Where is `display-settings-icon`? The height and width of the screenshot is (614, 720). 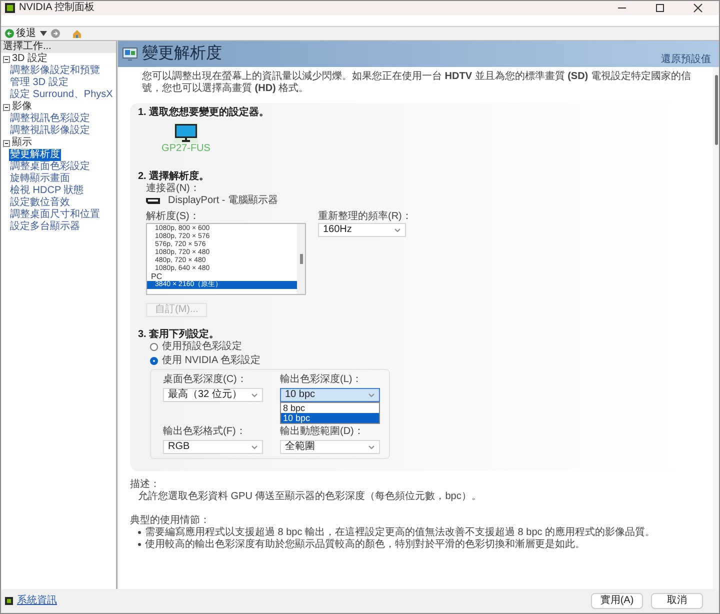
display-settings-icon is located at coordinates (130, 54).